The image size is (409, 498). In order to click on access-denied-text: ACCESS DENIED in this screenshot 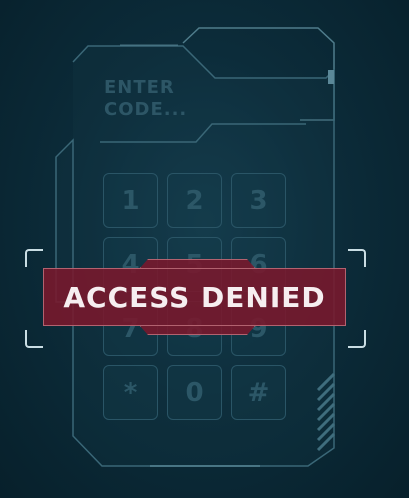, I will do `click(194, 297)`.